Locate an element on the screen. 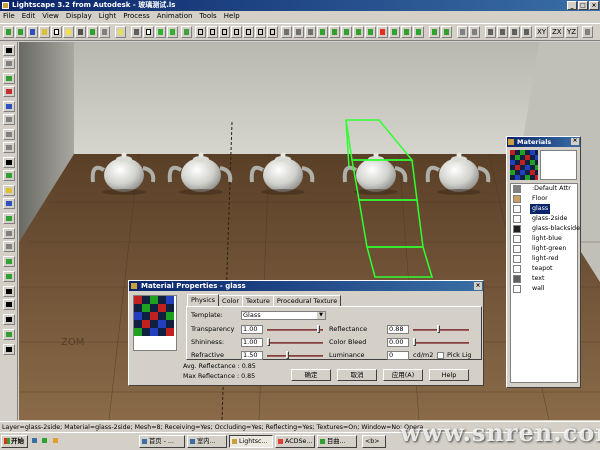 This screenshot has height=450, width=600. shininess-slider is located at coordinates (268, 342).